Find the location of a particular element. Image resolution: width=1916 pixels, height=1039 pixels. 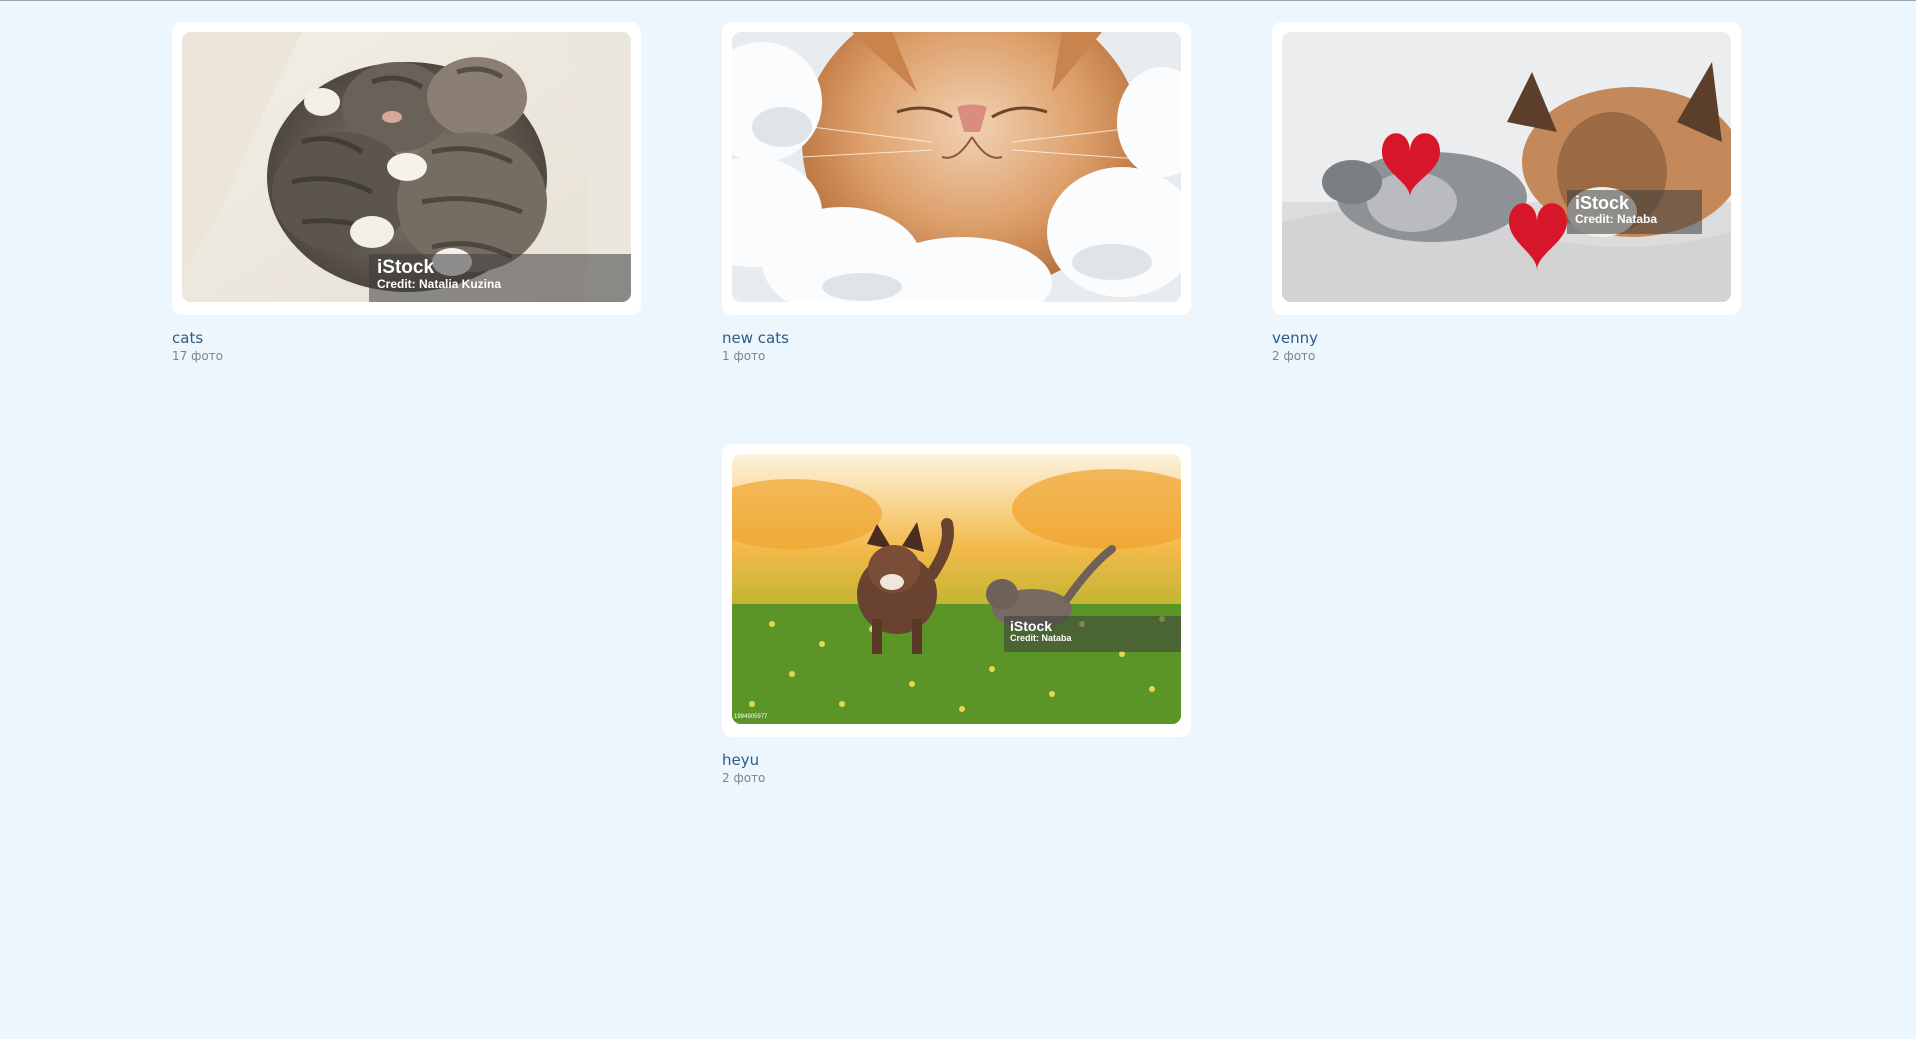

album-cover-card: iStock Credit: Nataba 1994905977 is located at coordinates (956, 590).